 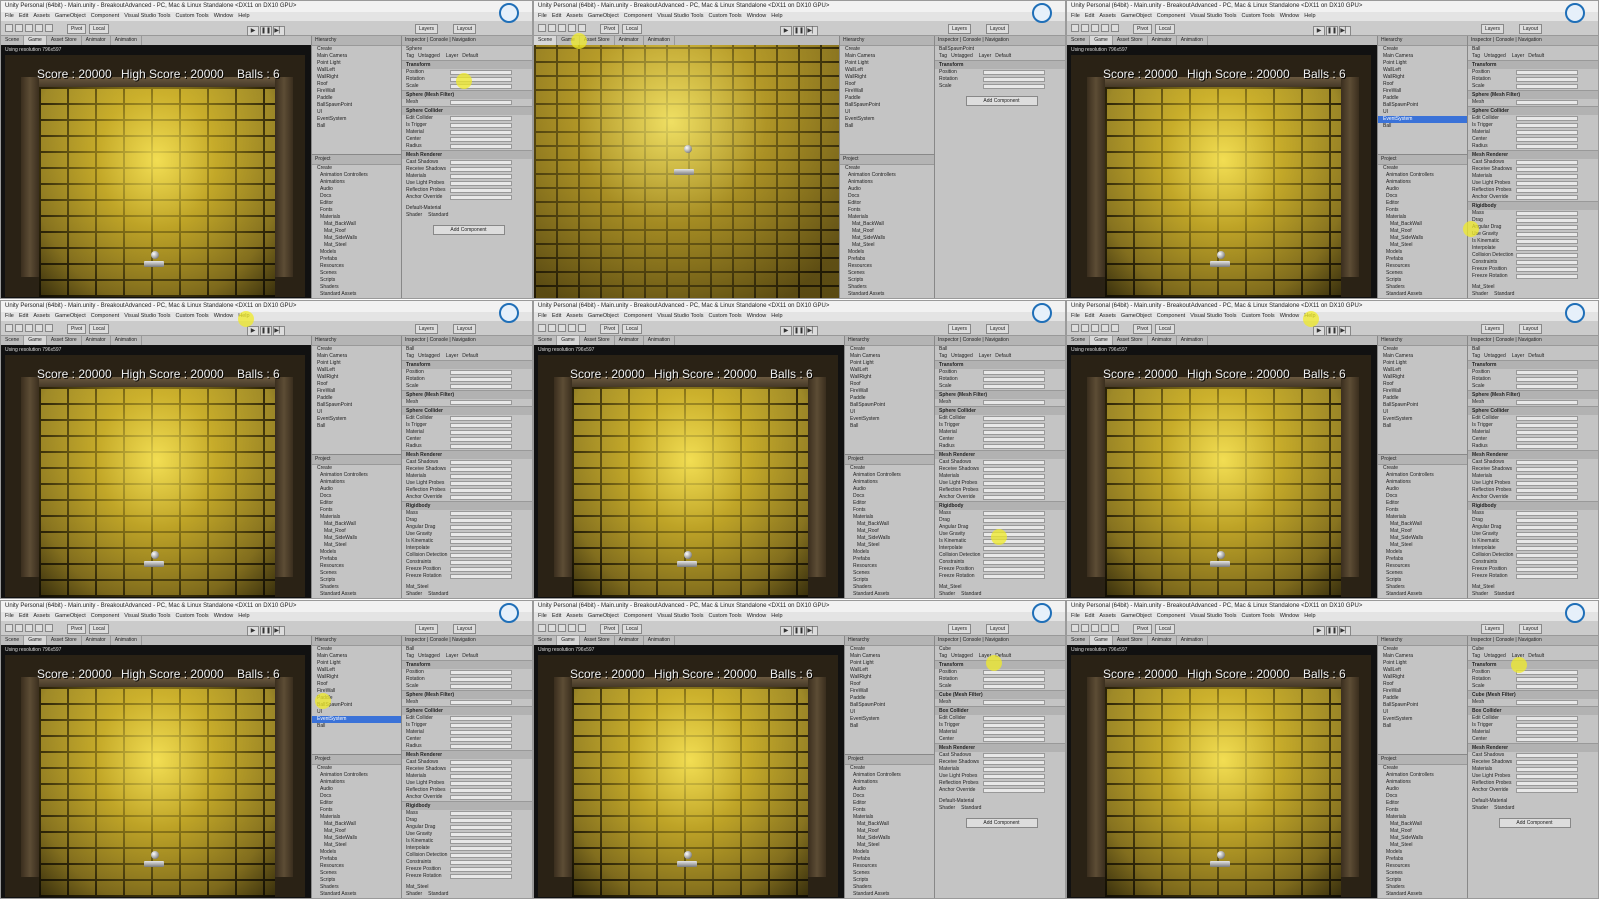 What do you see at coordinates (1143, 329) in the screenshot?
I see `pivot-toggle: Pivot` at bounding box center [1143, 329].